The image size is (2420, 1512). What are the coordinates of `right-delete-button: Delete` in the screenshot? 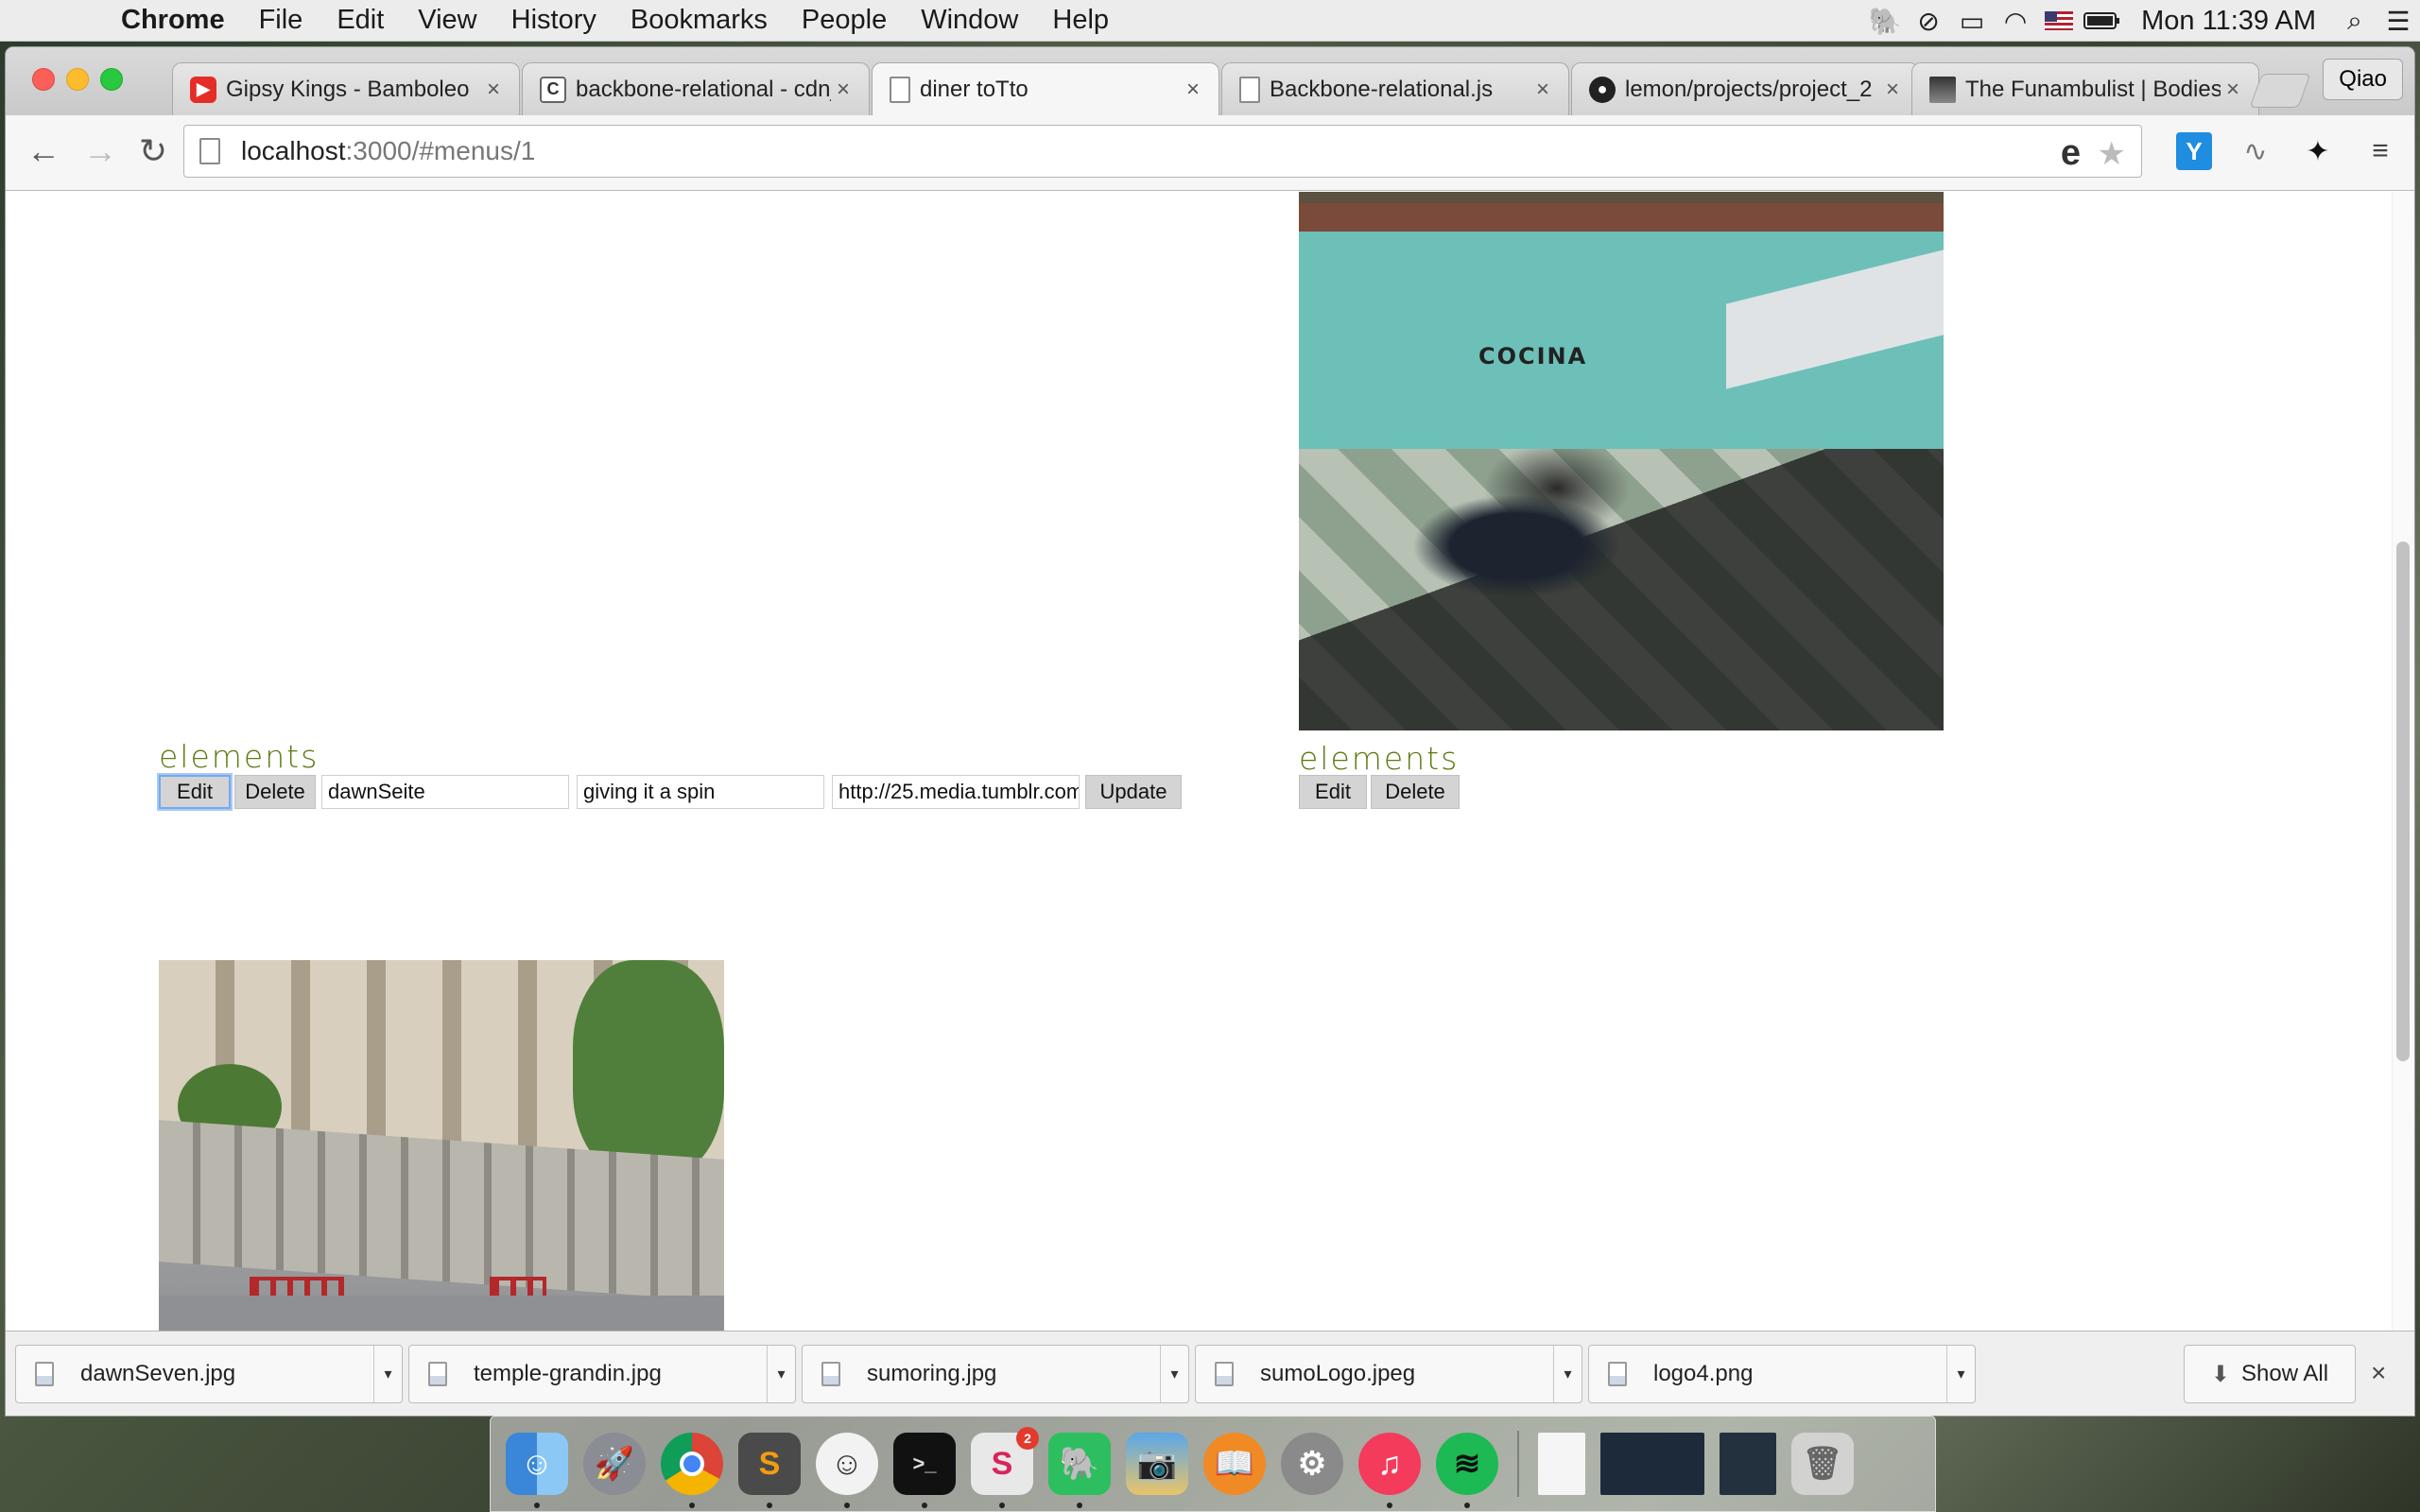 It's located at (1416, 792).